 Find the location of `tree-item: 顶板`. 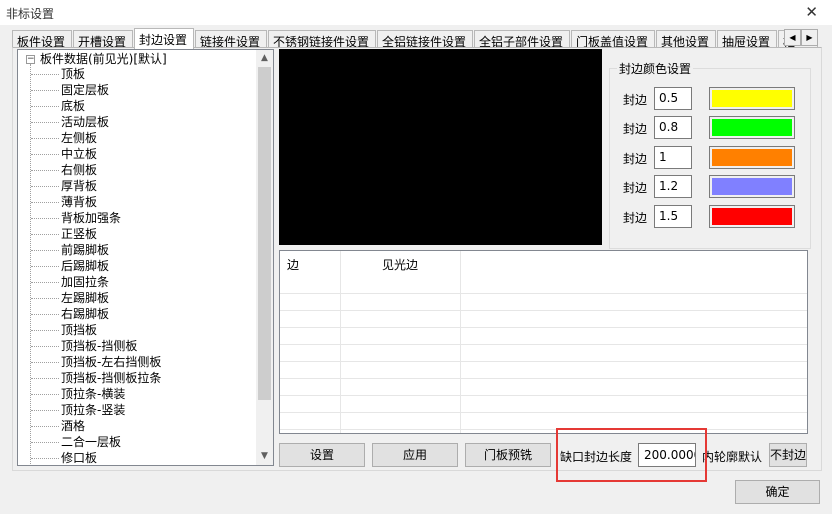

tree-item: 顶板 is located at coordinates (58, 74).